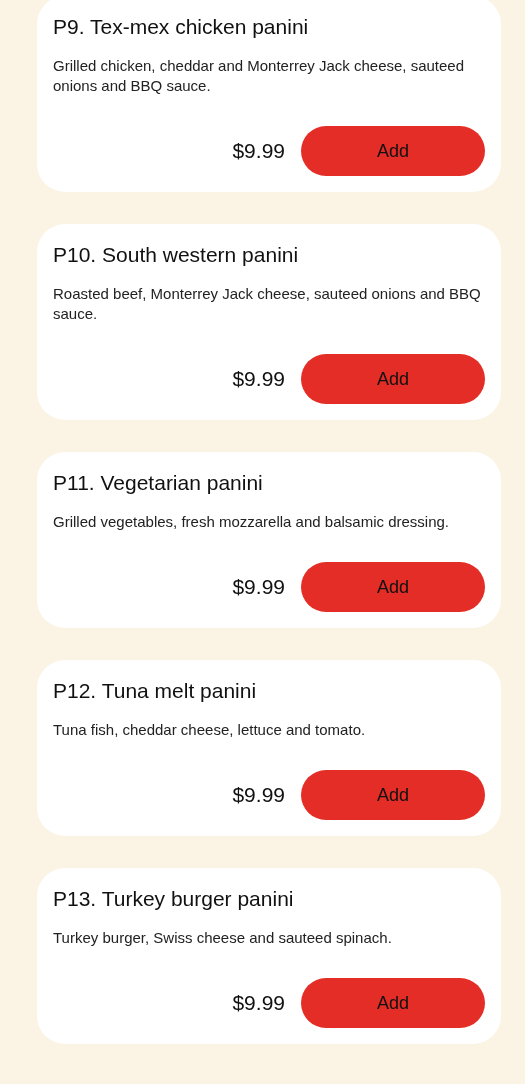  I want to click on item-title: P12. Tuna melt panini, so click(155, 691).